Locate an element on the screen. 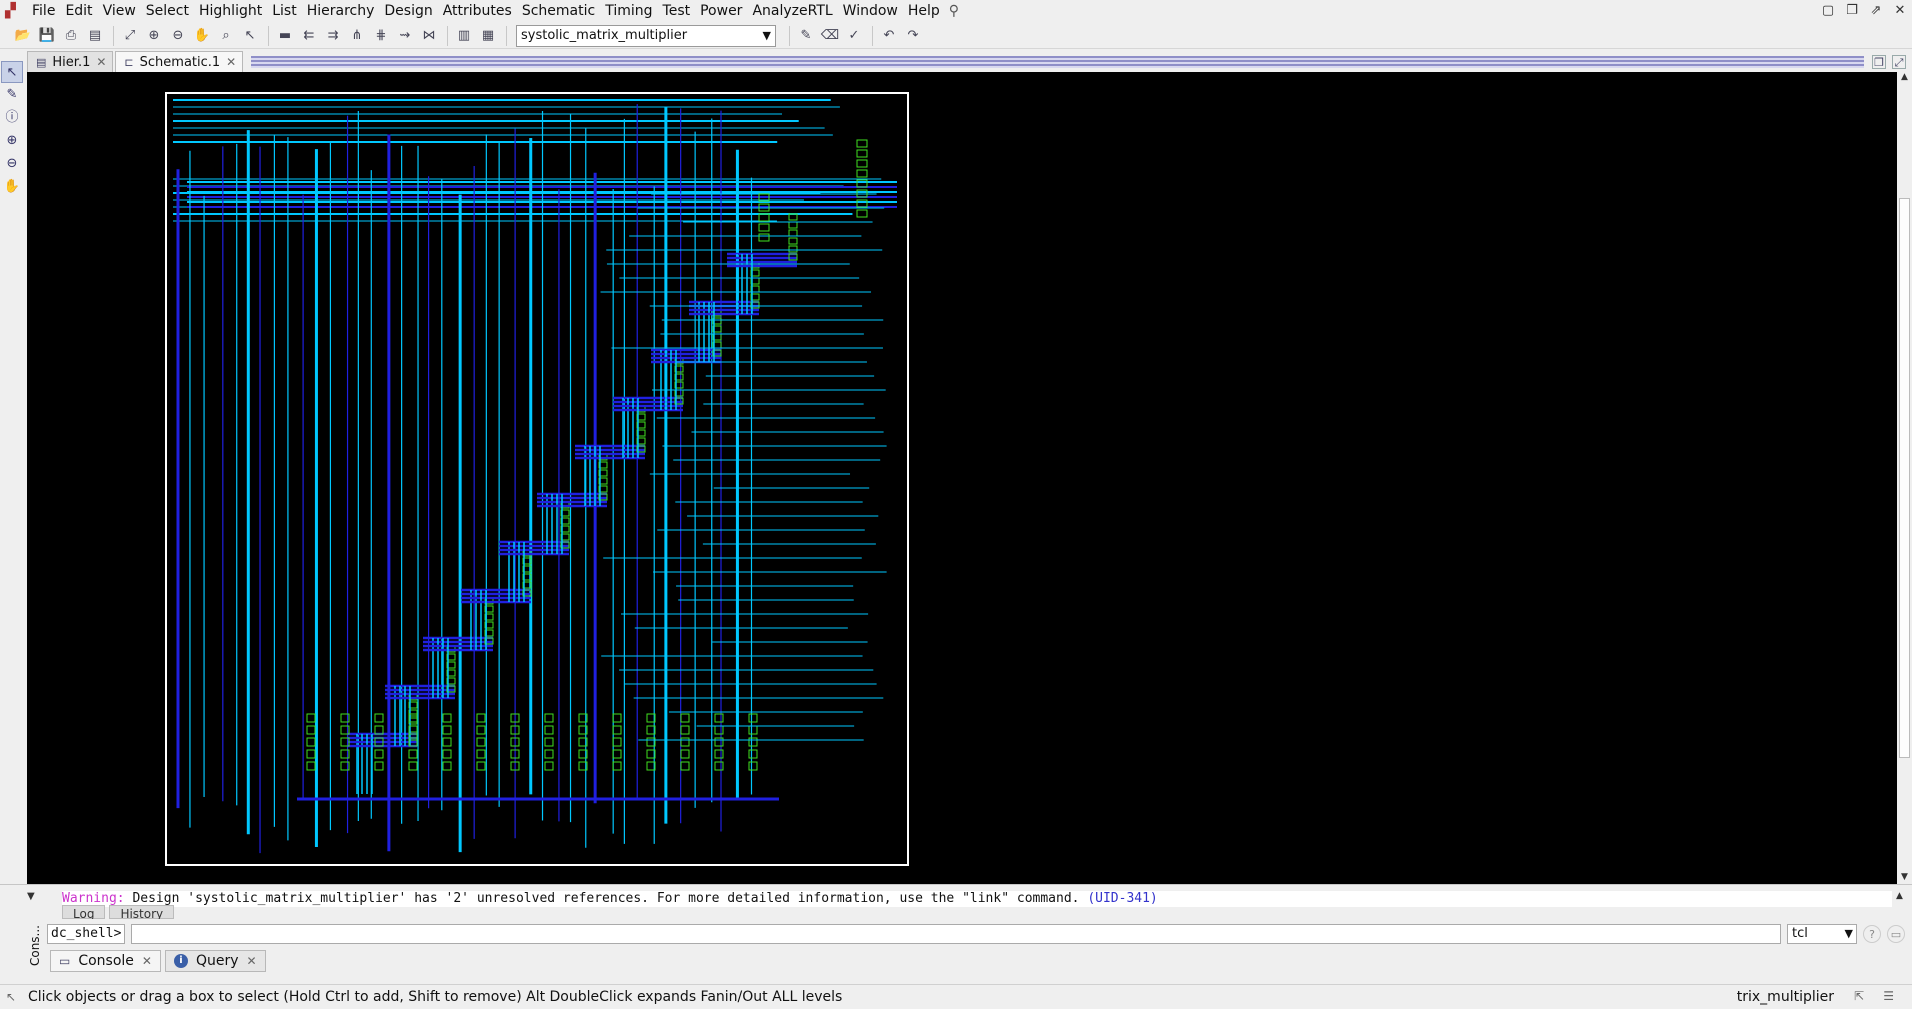 This screenshot has height=1009, width=1912. menu-view: View is located at coordinates (119, 11).